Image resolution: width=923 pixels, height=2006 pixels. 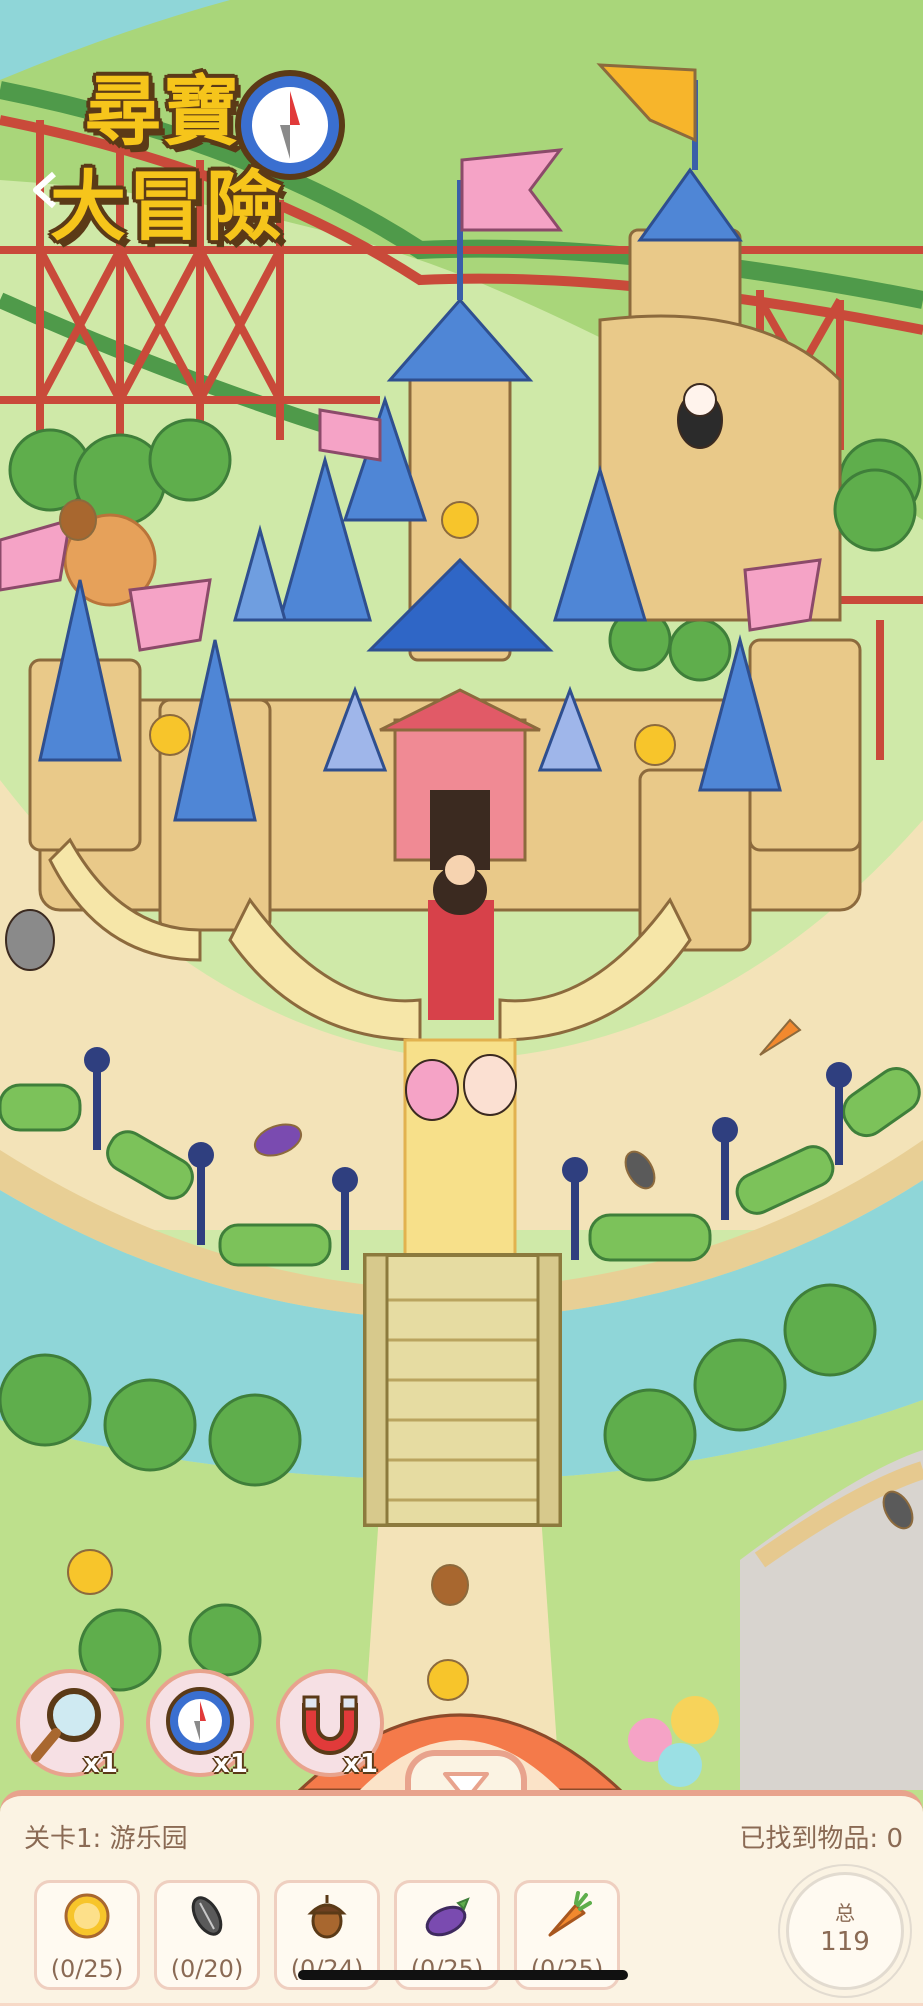 I want to click on sunflower-seed-icon, so click(x=207, y=1916).